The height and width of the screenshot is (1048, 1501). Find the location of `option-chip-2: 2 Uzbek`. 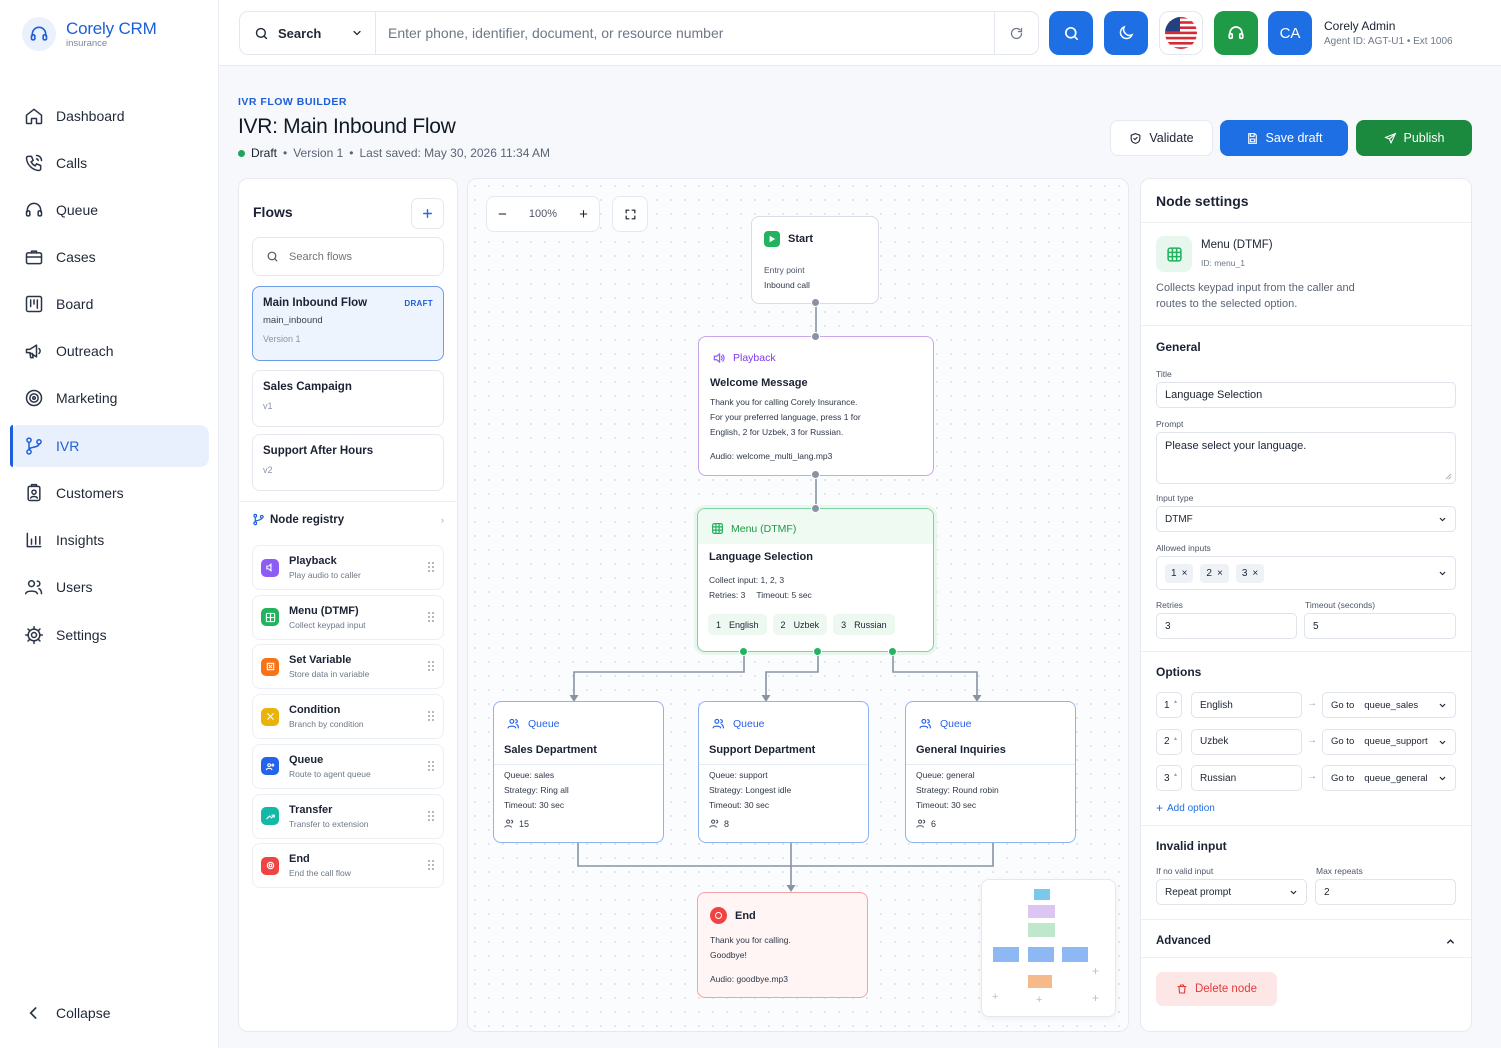

option-chip-2: 2 Uzbek is located at coordinates (800, 624).